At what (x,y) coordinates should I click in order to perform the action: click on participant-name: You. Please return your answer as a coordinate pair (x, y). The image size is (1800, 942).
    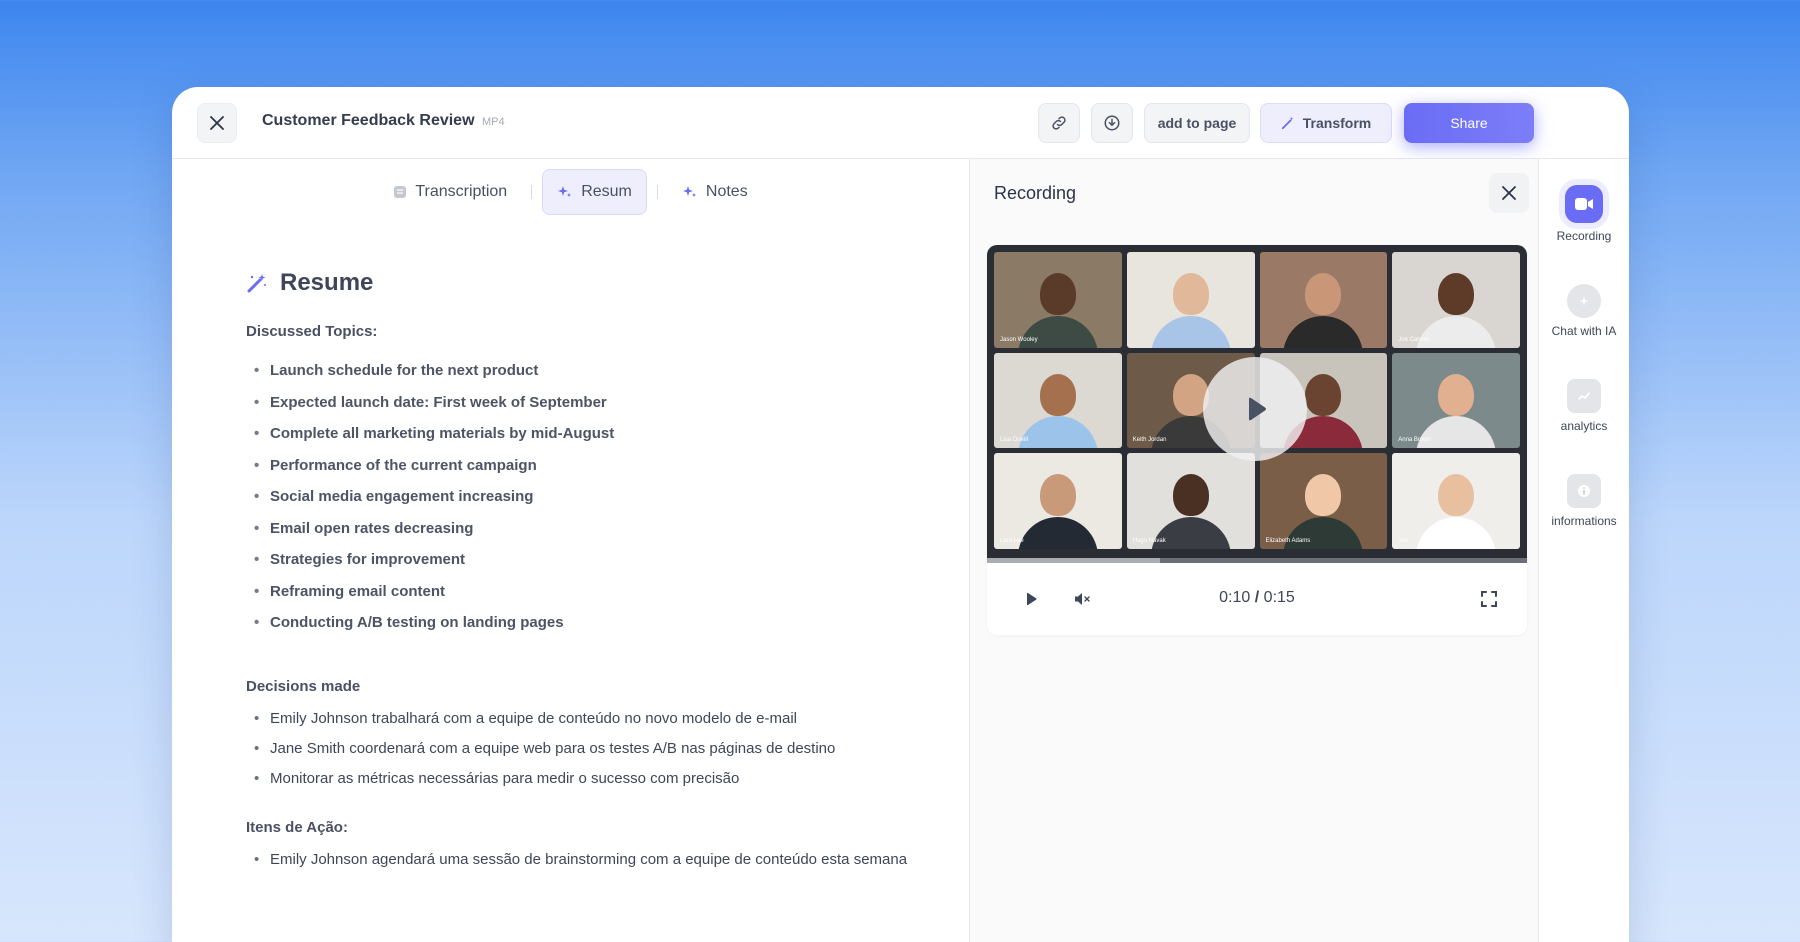
    Looking at the image, I should click on (1403, 540).